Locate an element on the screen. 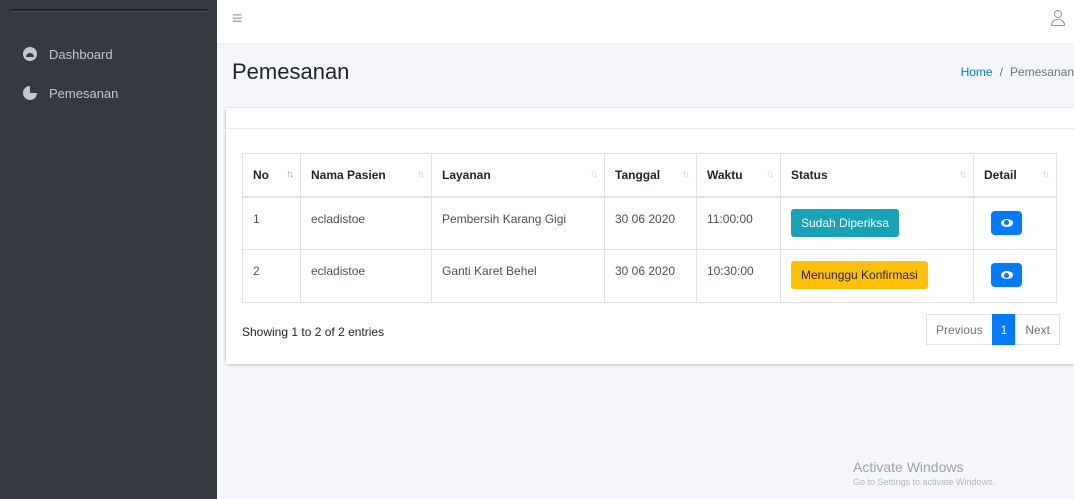  sidebar-item-label: Dashboard is located at coordinates (81, 54).